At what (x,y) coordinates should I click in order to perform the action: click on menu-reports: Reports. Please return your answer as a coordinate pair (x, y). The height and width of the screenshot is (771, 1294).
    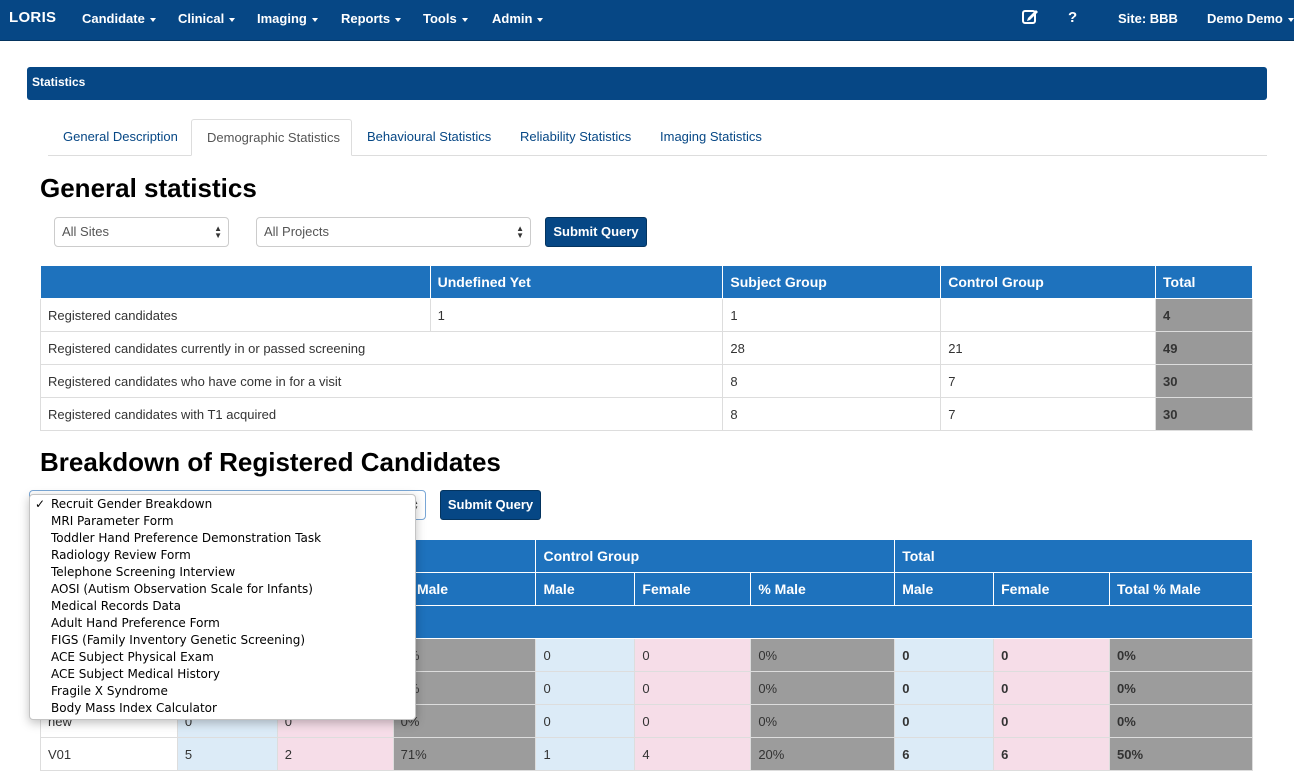
    Looking at the image, I should click on (371, 18).